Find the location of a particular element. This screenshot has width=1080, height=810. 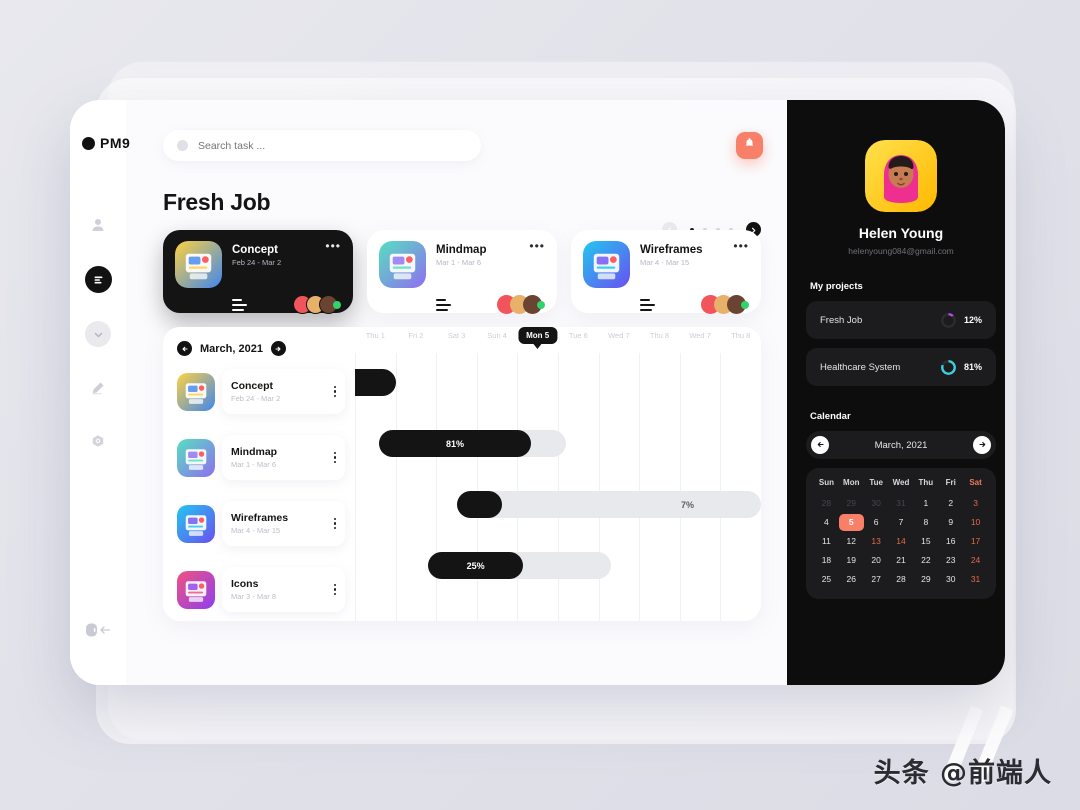

project-card: ••• Mindmap Mar 1 - Mar 6 is located at coordinates (462, 272).